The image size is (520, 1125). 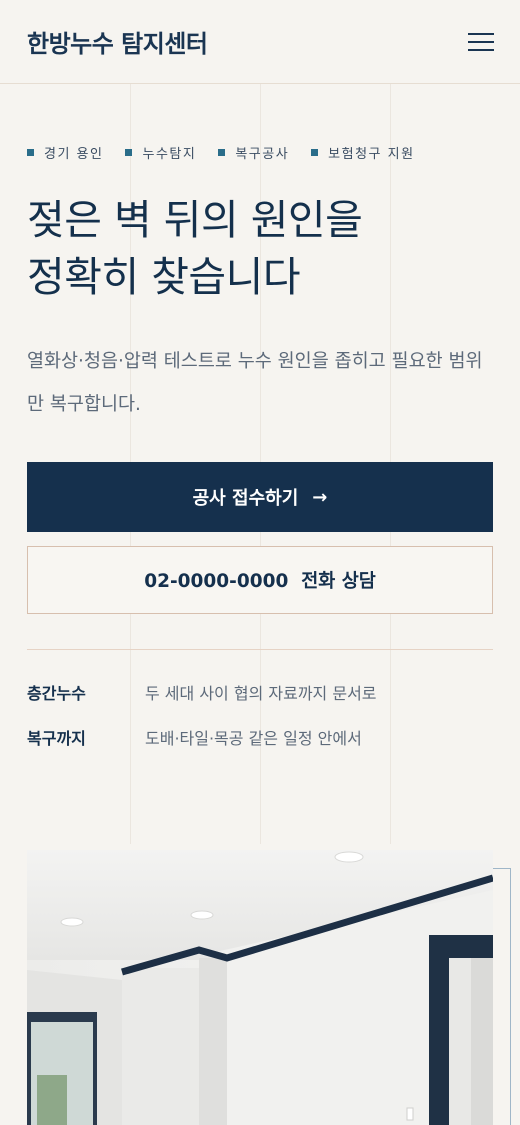 I want to click on info-value: 도배·타일·목공 같은 일정 안에서, so click(x=253, y=738).